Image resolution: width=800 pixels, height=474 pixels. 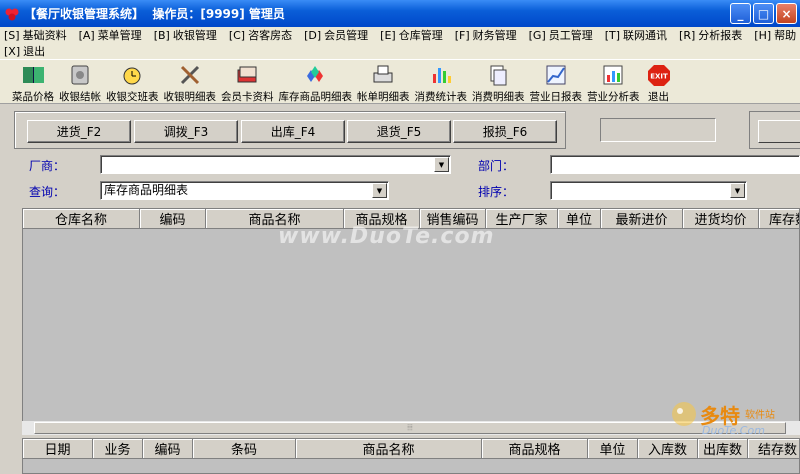 I want to click on menu-label: 基础资料, so click(x=44, y=35).